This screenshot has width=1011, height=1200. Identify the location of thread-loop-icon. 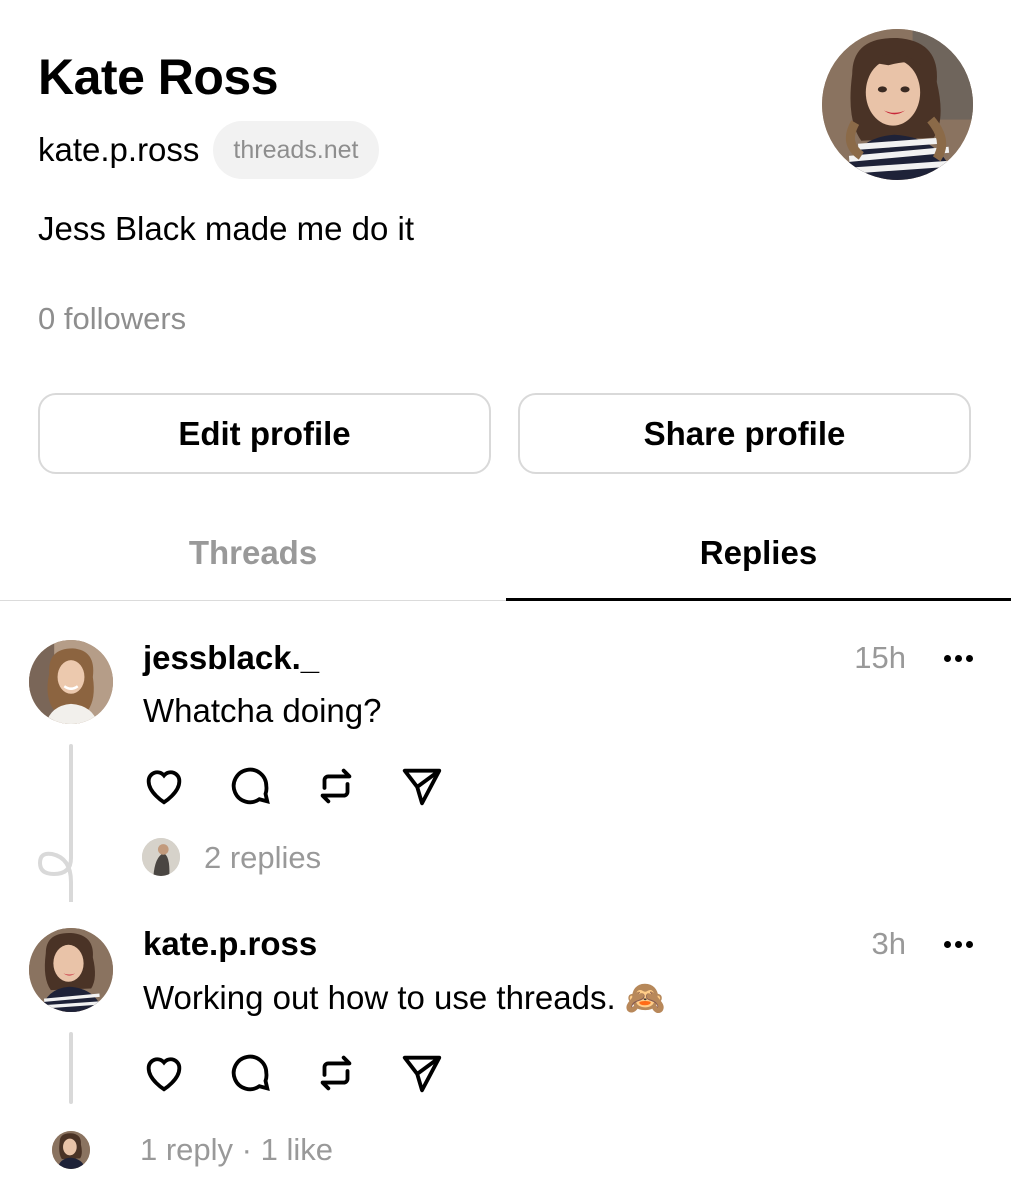
(55, 870).